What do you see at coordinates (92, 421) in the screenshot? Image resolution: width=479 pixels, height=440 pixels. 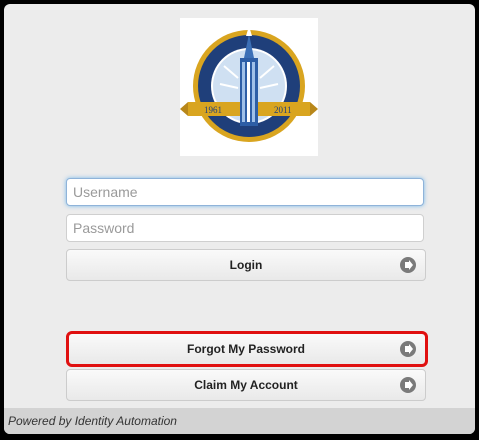 I see `powered-by-text: Powered by Identity Automation` at bounding box center [92, 421].